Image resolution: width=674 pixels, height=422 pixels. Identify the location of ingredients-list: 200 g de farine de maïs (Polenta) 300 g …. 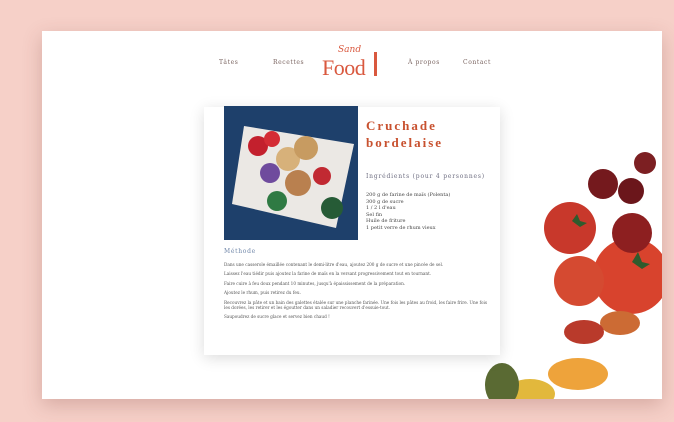
(408, 211).